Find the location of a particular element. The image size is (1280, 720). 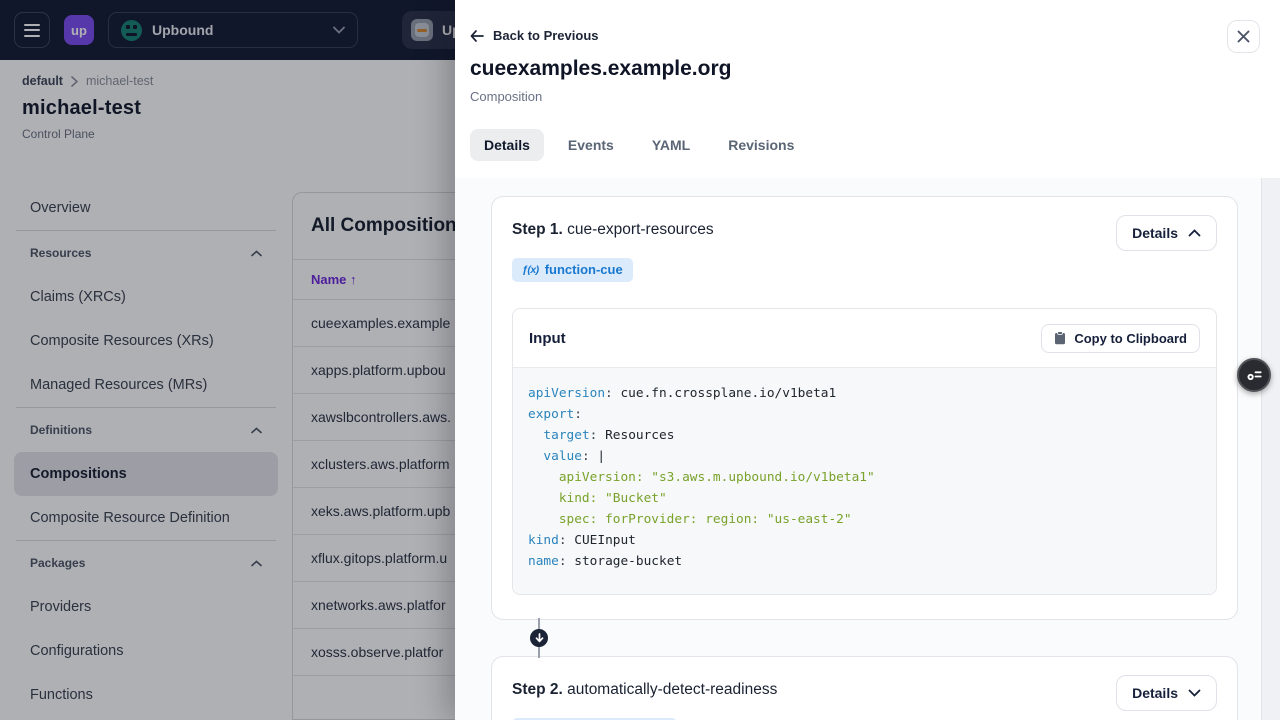

tab-yaml: YAML is located at coordinates (671, 145).